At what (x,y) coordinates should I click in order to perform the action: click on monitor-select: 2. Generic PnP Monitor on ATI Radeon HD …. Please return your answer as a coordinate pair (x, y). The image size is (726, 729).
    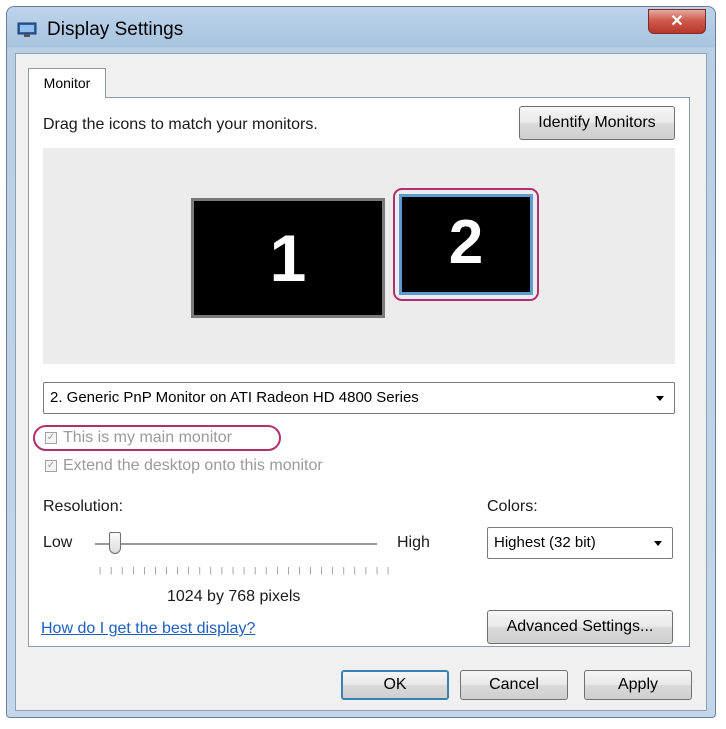
    Looking at the image, I should click on (359, 398).